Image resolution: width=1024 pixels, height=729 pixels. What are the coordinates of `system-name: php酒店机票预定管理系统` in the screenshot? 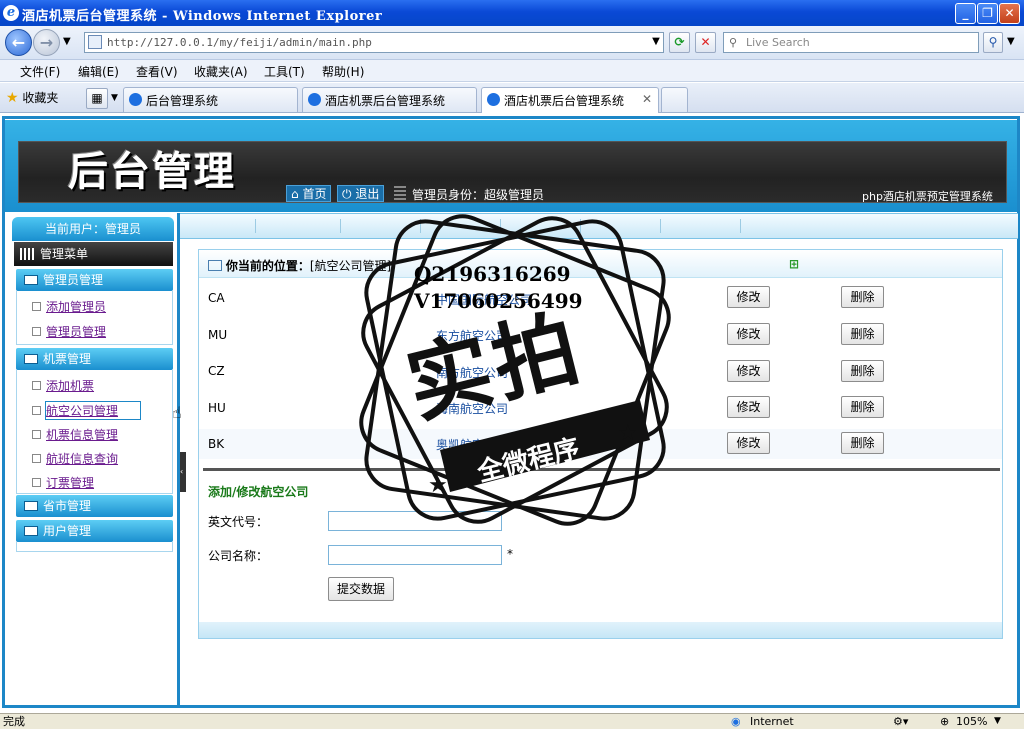 It's located at (927, 196).